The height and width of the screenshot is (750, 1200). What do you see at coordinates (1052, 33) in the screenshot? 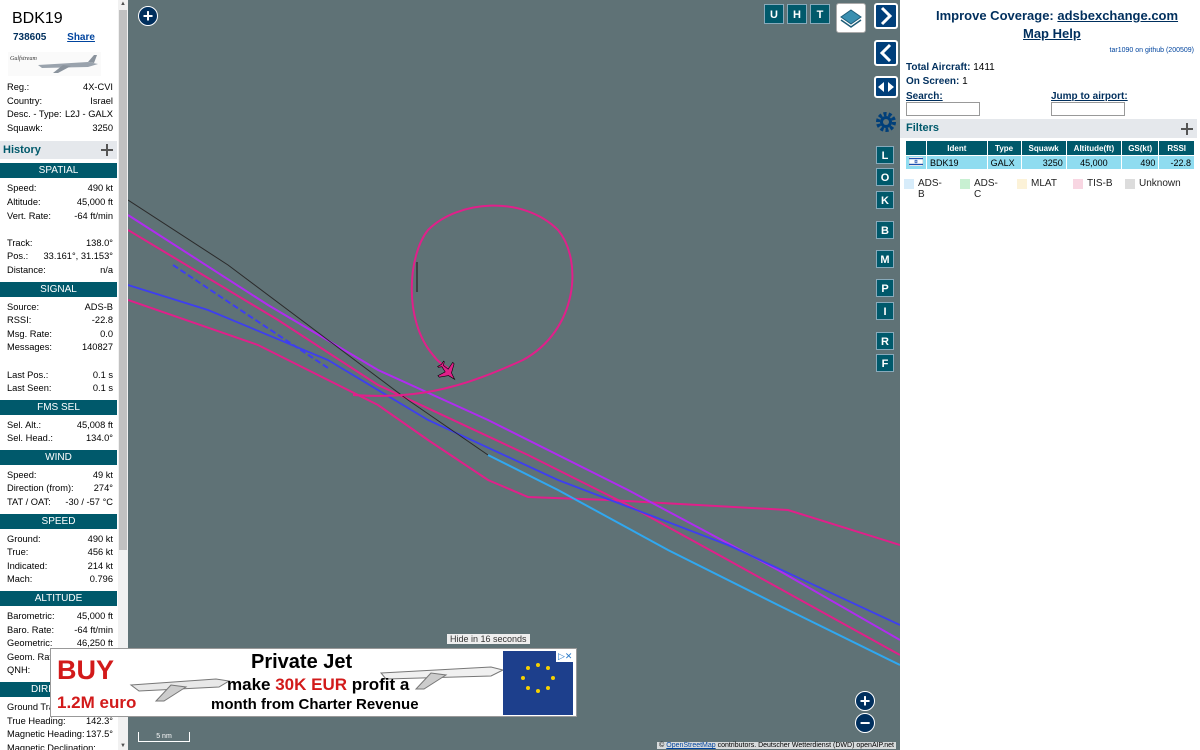
I see `map-help-link: Map Help` at bounding box center [1052, 33].